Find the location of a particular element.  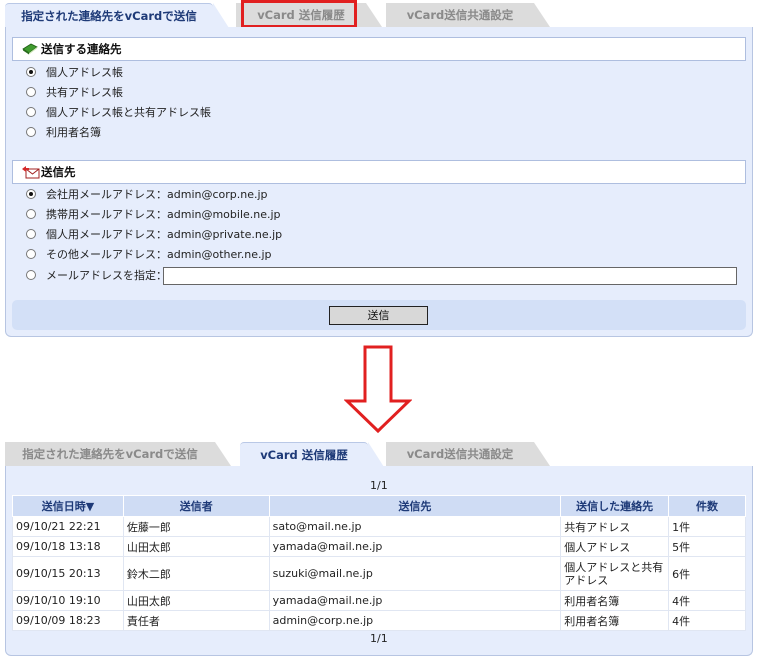

cell-datetime: 09/10/10 19:10 is located at coordinates (68, 600).